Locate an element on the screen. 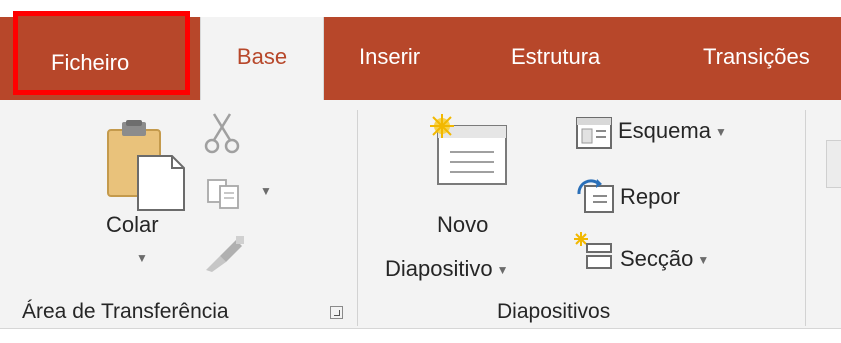 The height and width of the screenshot is (343, 841). section-icon is located at coordinates (593, 250).